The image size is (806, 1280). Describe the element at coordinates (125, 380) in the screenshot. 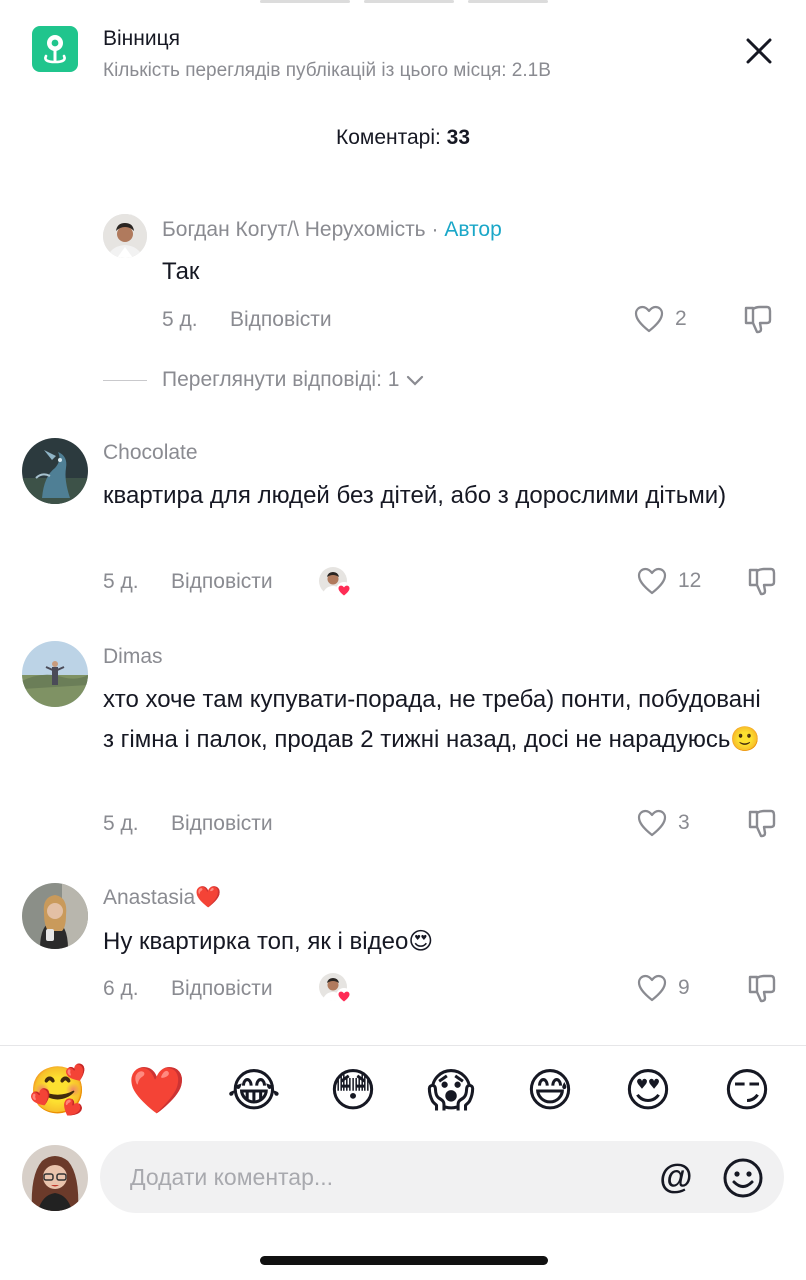

I see `divider-line` at that location.